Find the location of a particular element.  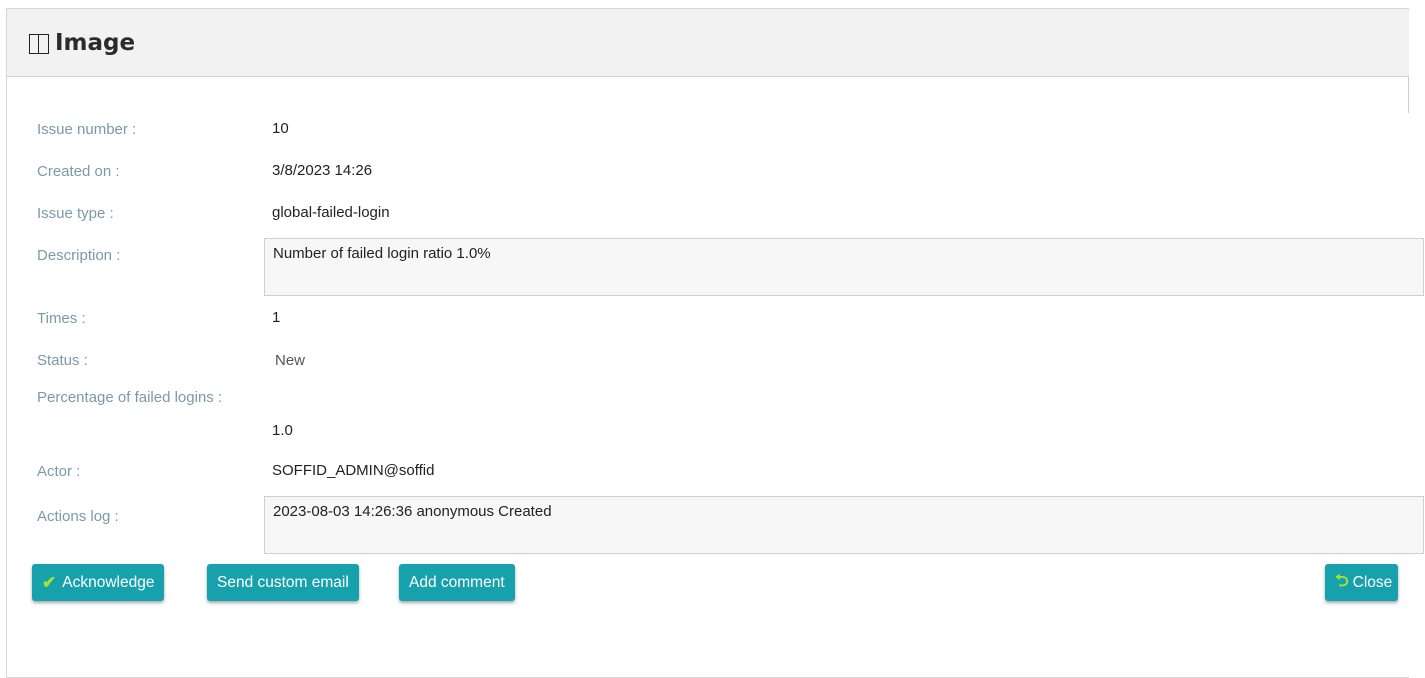

window-header: Image is located at coordinates (708, 43).